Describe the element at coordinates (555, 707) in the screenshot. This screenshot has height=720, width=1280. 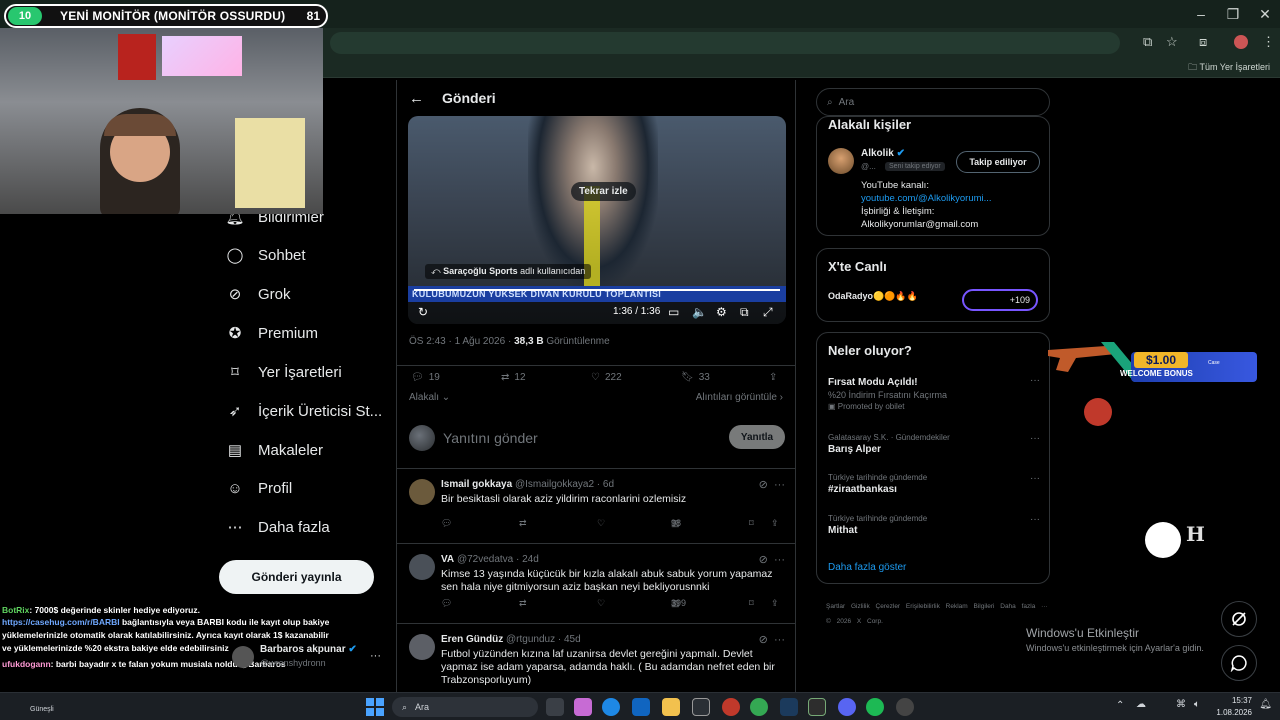
I see `task-view-icon` at that location.